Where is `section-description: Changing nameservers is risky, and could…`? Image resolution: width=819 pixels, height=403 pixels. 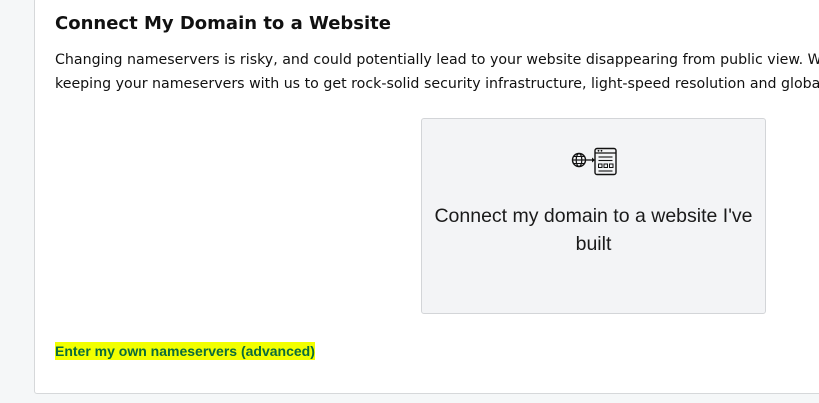 section-description: Changing nameservers is risky, and could… is located at coordinates (437, 72).